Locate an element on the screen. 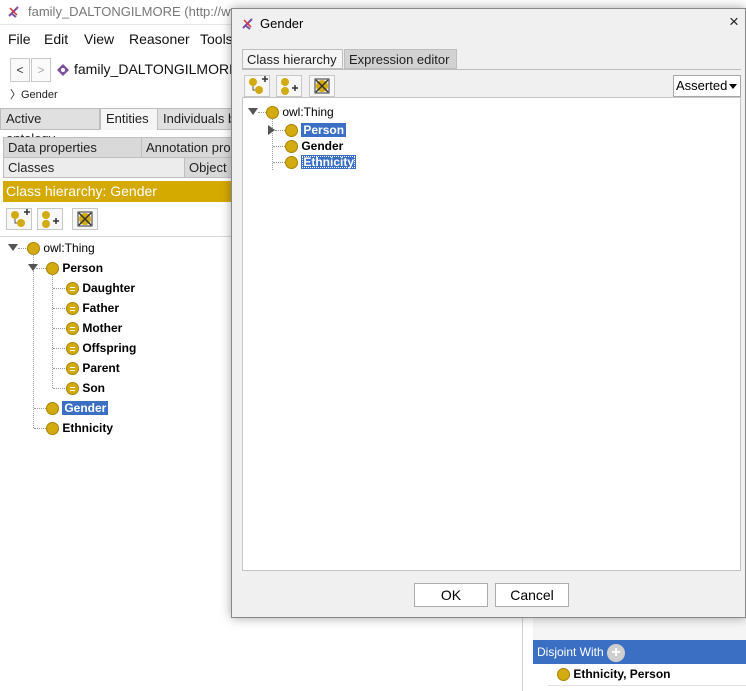 Image resolution: width=746 pixels, height=691 pixels. dialog-tree-item-owl-thing: owl:Thing is located at coordinates (300, 112).